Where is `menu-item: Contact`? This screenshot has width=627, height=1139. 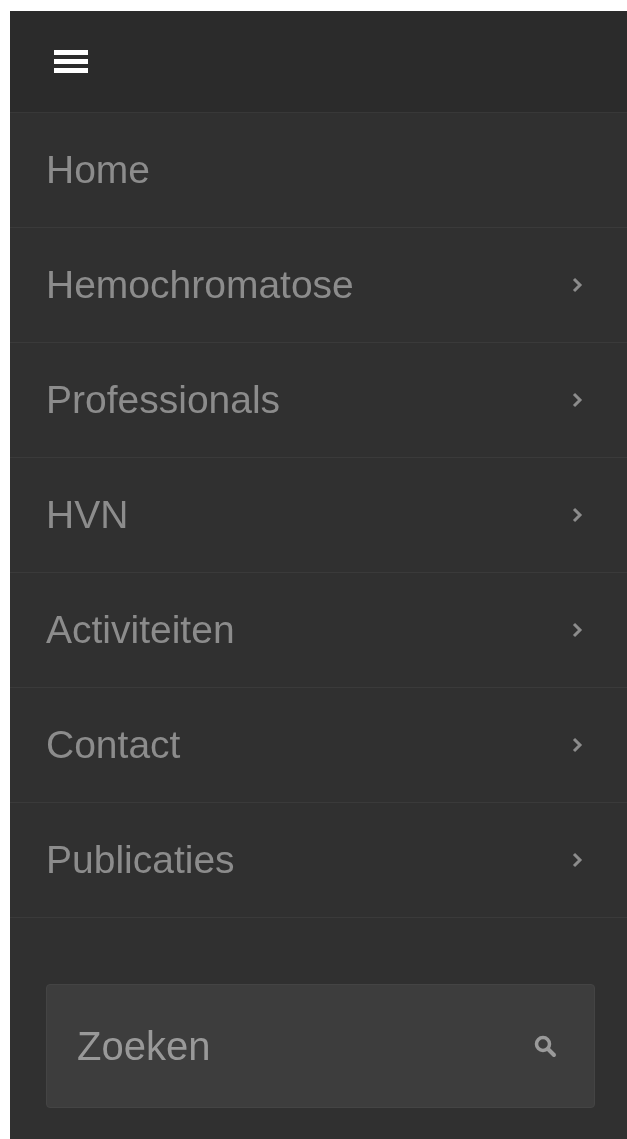 menu-item: Contact is located at coordinates (318, 745).